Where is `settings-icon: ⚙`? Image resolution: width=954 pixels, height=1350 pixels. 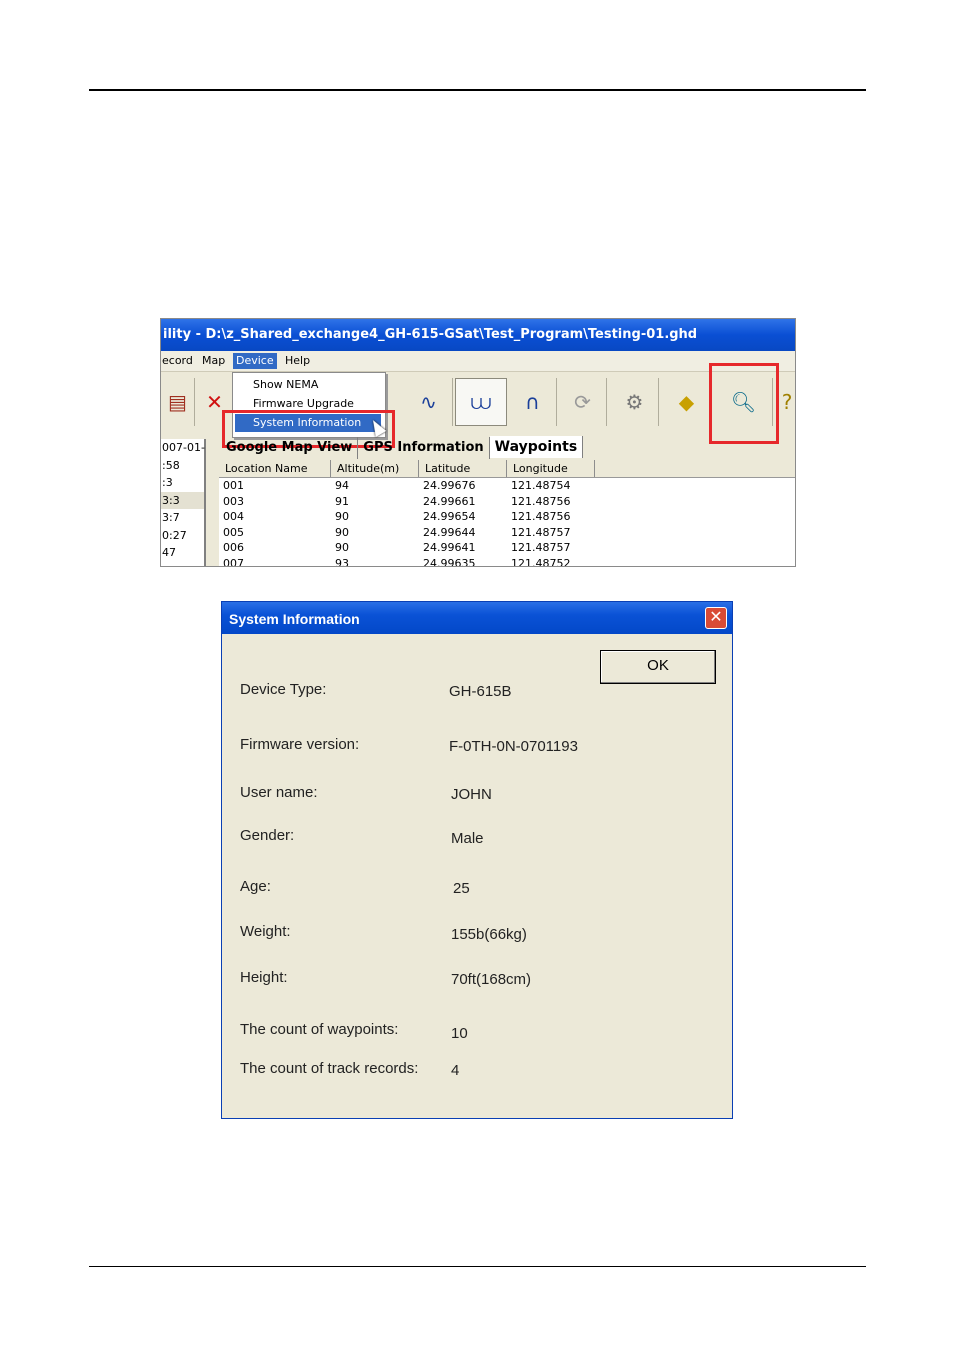
settings-icon: ⚙ is located at coordinates (635, 402).